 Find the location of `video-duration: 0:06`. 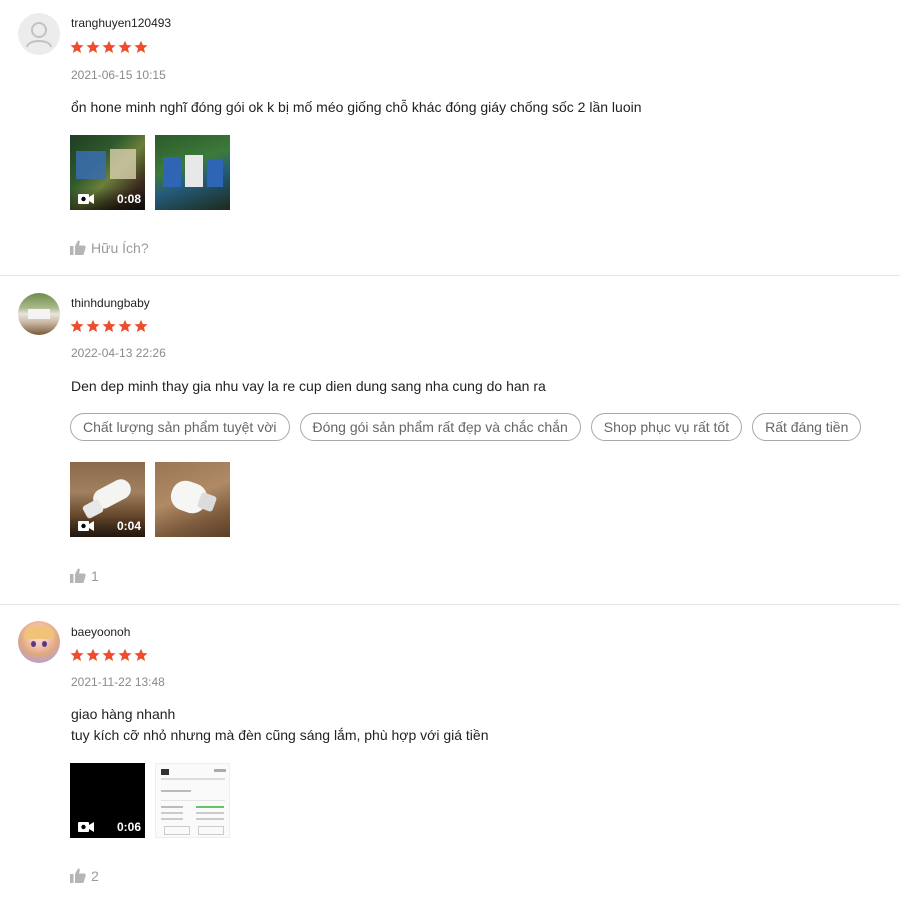

video-duration: 0:06 is located at coordinates (128, 827).